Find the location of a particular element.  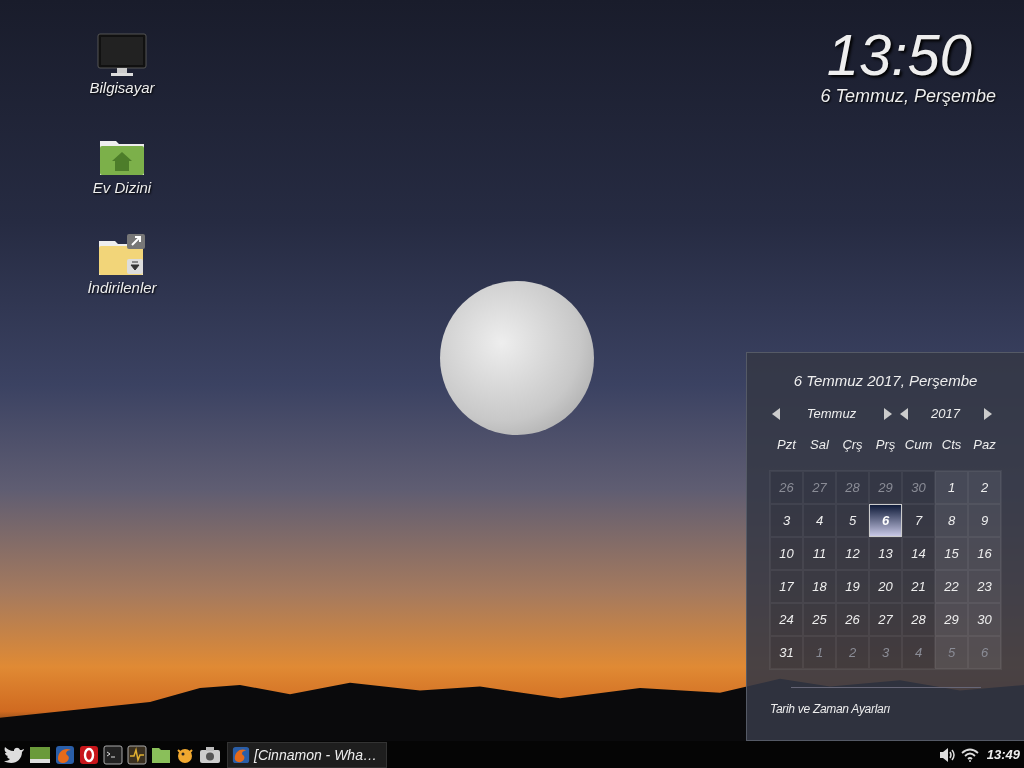

desktop-icon-label: İndirilenler is located at coordinates (122, 287).